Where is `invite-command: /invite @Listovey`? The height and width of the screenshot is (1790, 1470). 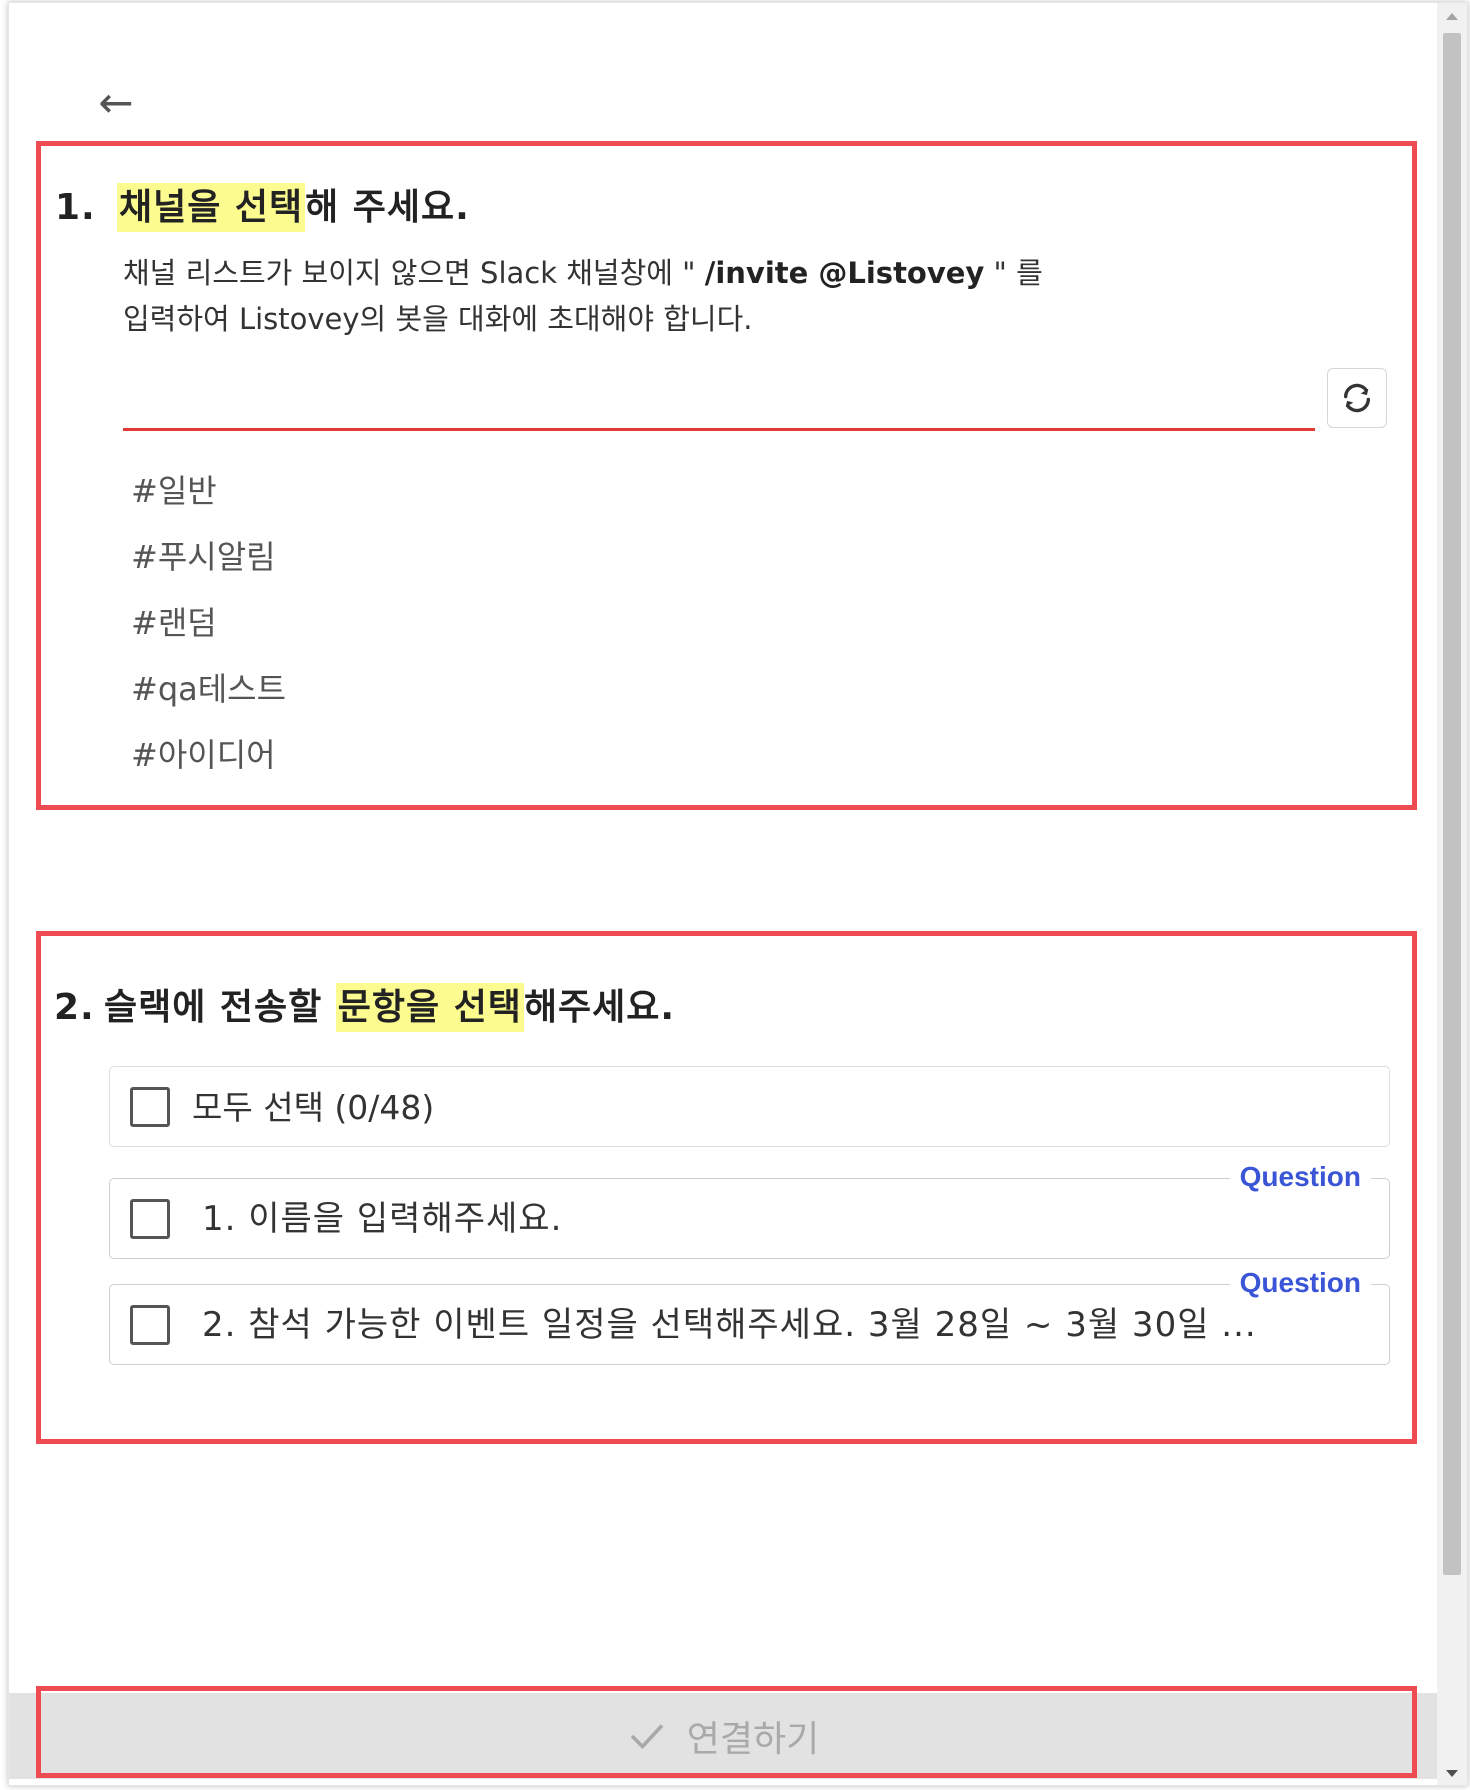 invite-command: /invite @Listovey is located at coordinates (844, 273).